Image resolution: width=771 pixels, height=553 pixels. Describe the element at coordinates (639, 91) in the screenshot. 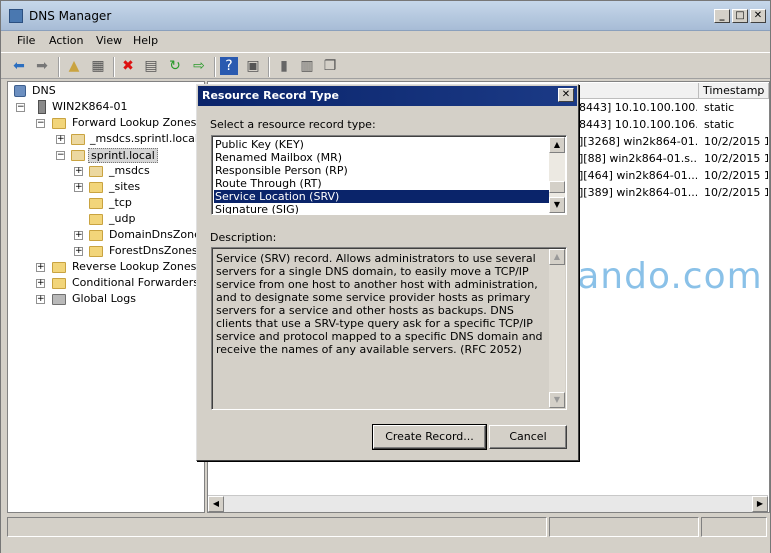

I see `column-header-data` at that location.